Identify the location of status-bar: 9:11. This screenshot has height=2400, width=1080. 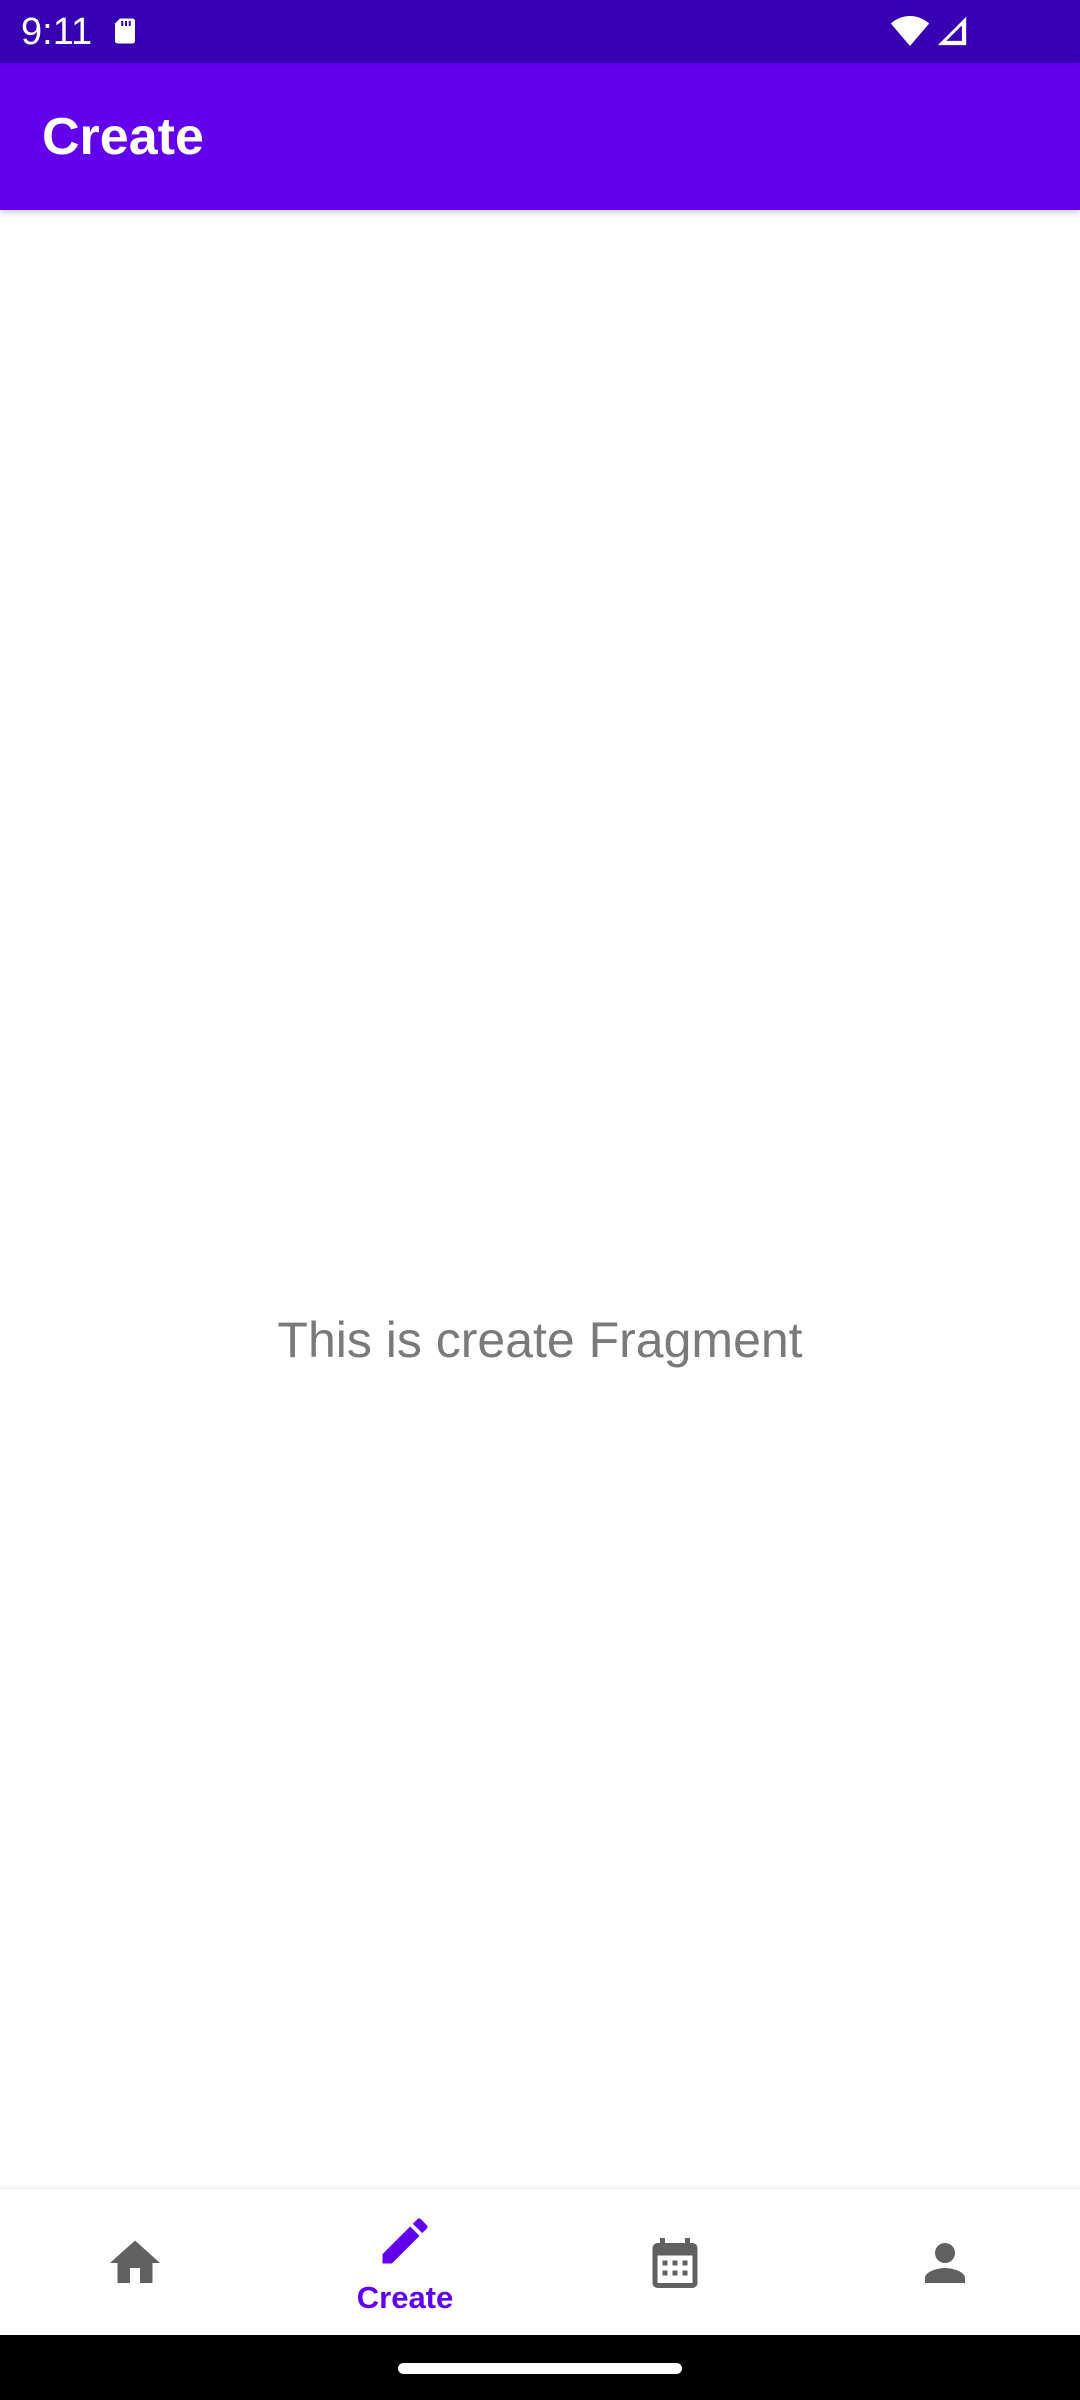
(540, 31).